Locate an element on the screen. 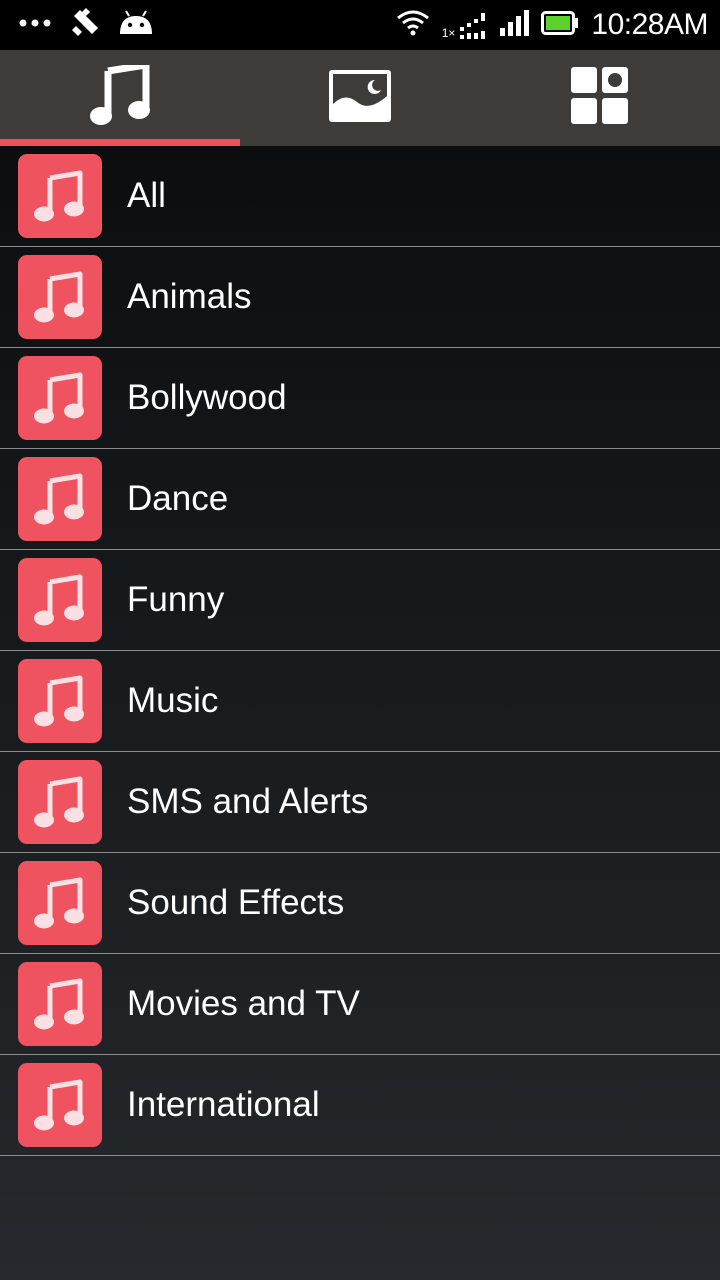 The height and width of the screenshot is (1280, 720). cell-signal-icon is located at coordinates (514, 25).